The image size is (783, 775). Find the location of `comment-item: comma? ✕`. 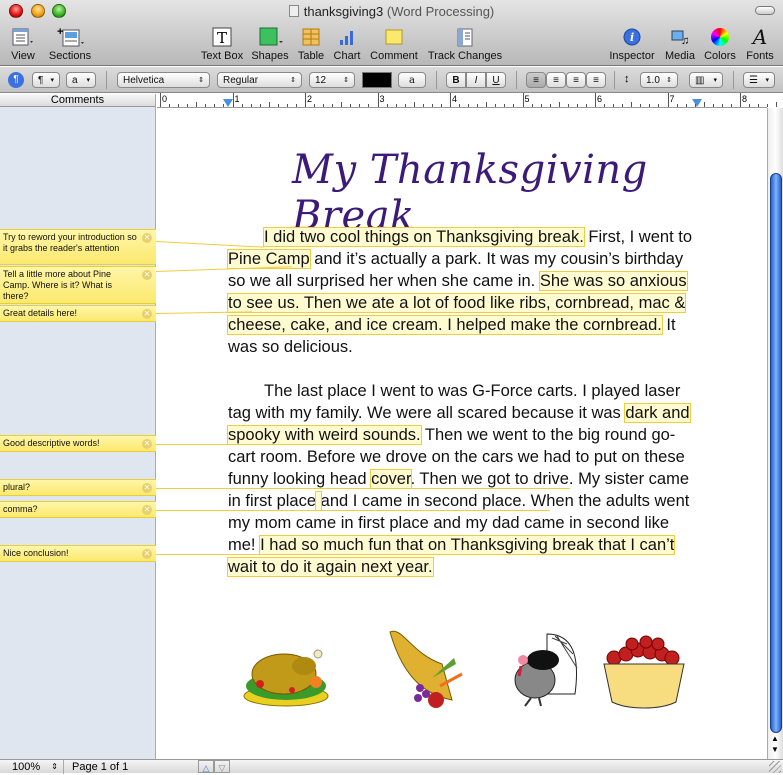

comment-item: comma? ✕ is located at coordinates (78, 509).